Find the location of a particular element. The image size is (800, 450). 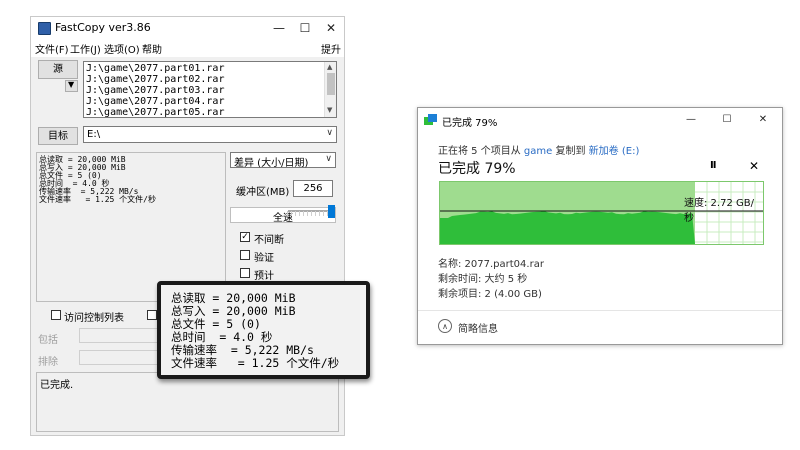

destination-path: E:\ is located at coordinates (94, 134).